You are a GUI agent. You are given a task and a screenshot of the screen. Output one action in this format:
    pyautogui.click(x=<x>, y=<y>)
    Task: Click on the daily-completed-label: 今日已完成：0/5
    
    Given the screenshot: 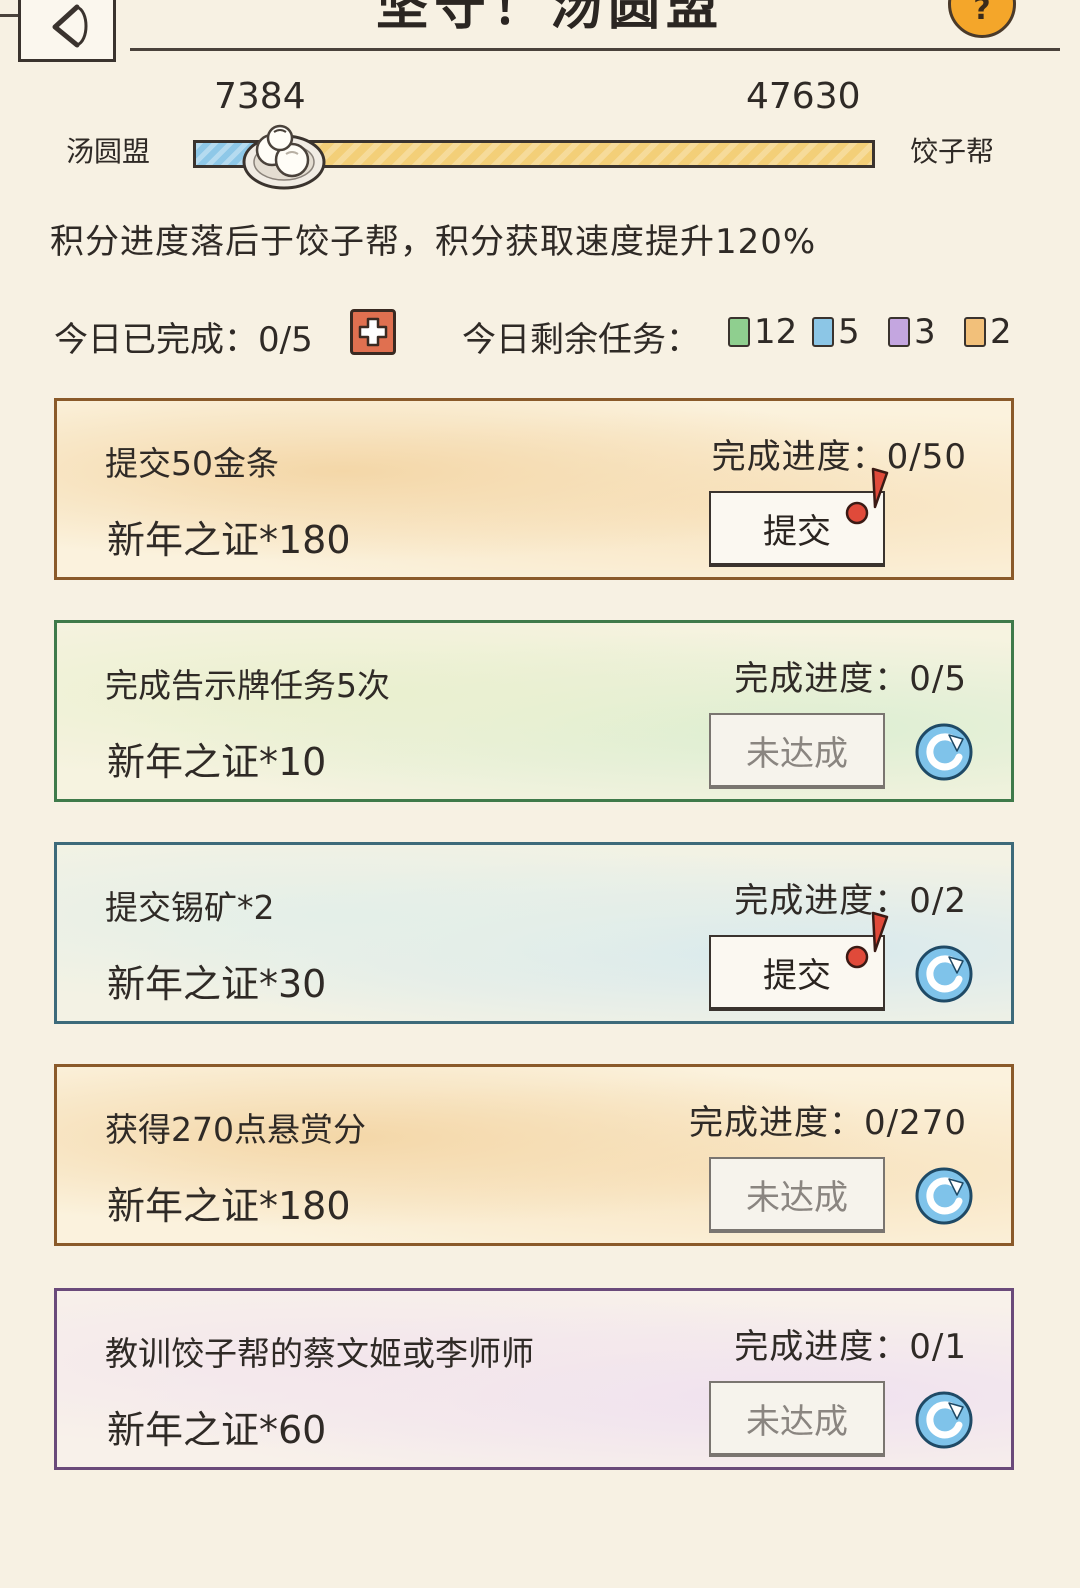 What is the action you would take?
    pyautogui.click(x=183, y=340)
    